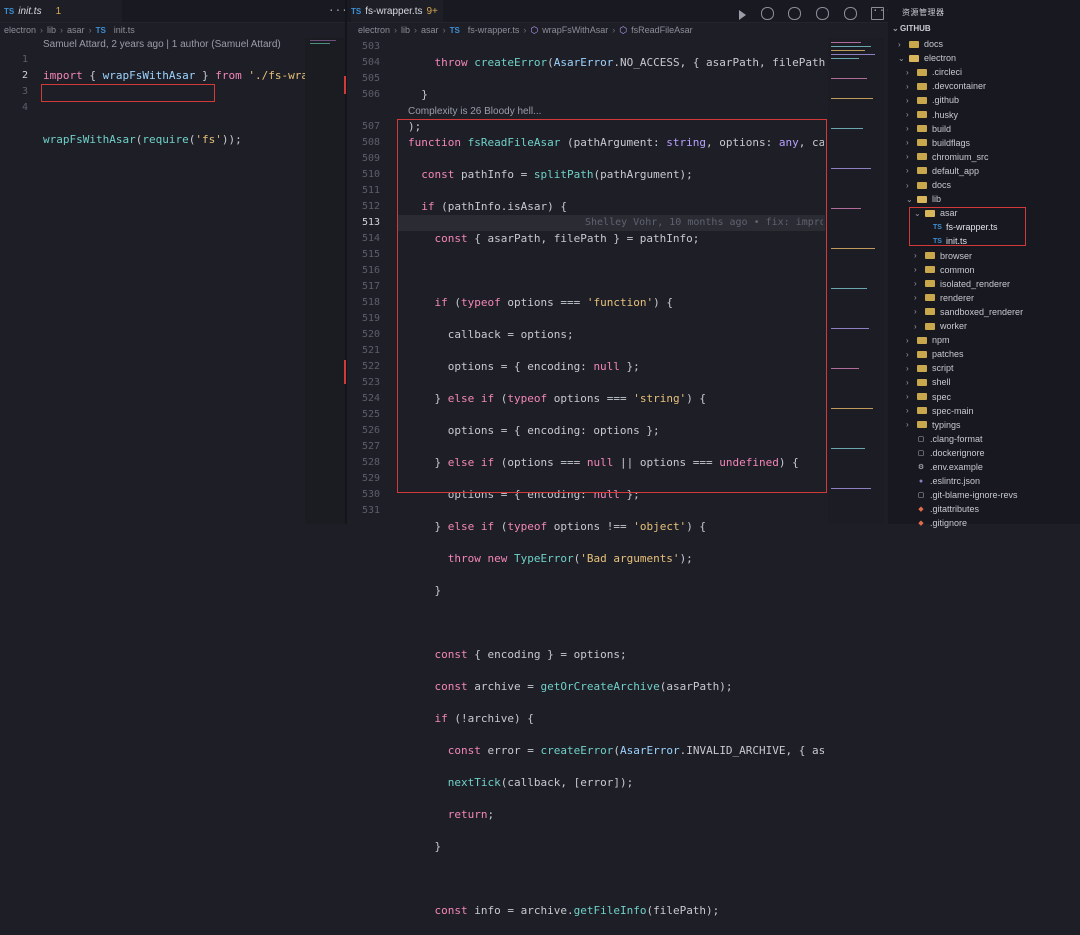 Image resolution: width=1080 pixels, height=935 pixels. I want to click on tree-item: › sandboxed_renderer, so click(968, 312).